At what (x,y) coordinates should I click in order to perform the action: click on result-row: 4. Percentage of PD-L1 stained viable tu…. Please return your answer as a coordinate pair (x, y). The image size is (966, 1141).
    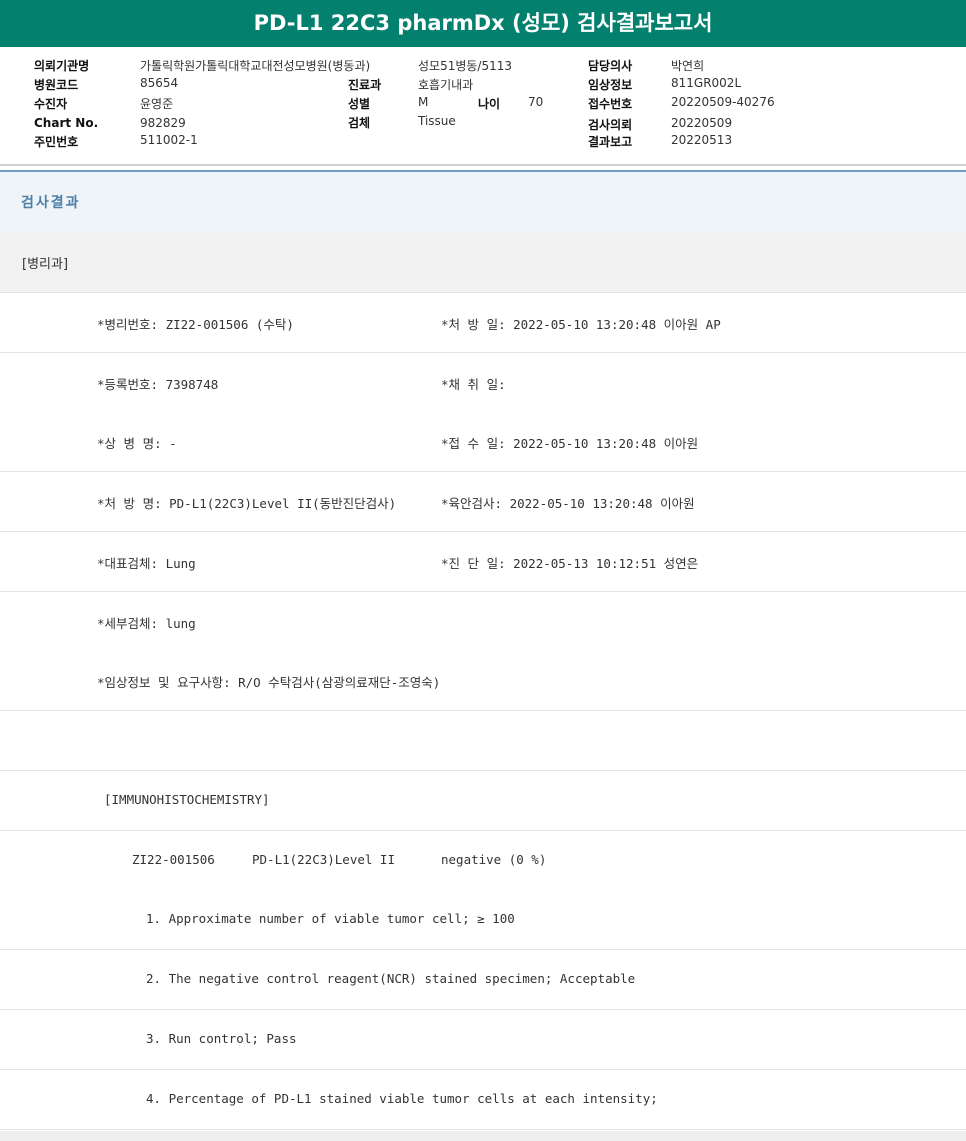
    Looking at the image, I should click on (483, 1100).